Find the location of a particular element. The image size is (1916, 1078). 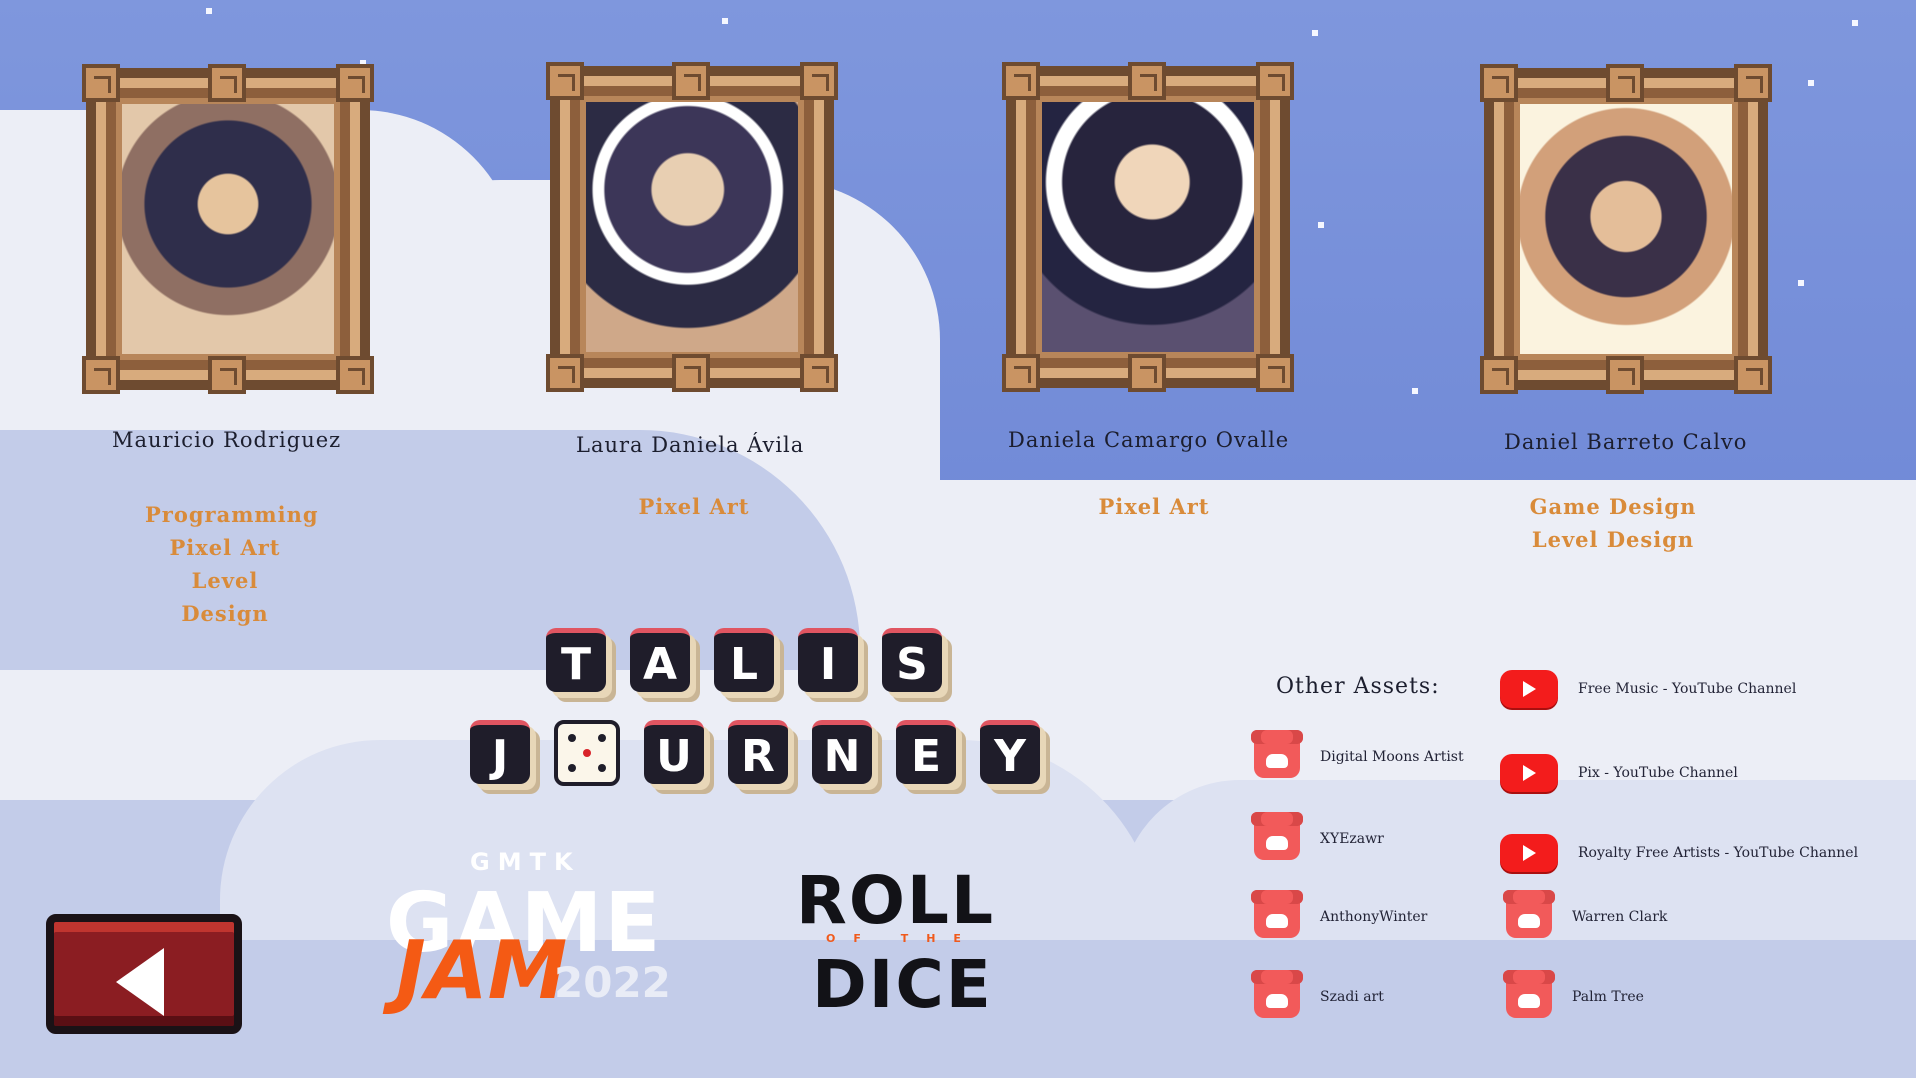

game-title-logo: T A L I S is located at coordinates (744, 660).